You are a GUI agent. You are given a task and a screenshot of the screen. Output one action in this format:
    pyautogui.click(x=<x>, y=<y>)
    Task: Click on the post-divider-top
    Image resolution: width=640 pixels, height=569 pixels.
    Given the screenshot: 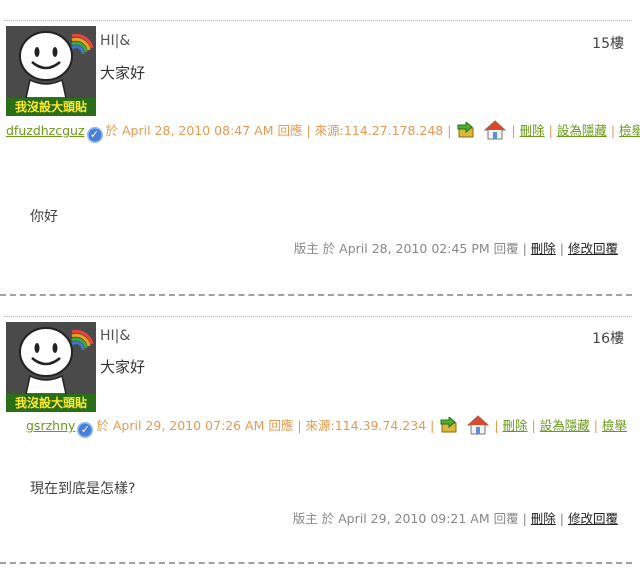 What is the action you would take?
    pyautogui.click(x=318, y=20)
    